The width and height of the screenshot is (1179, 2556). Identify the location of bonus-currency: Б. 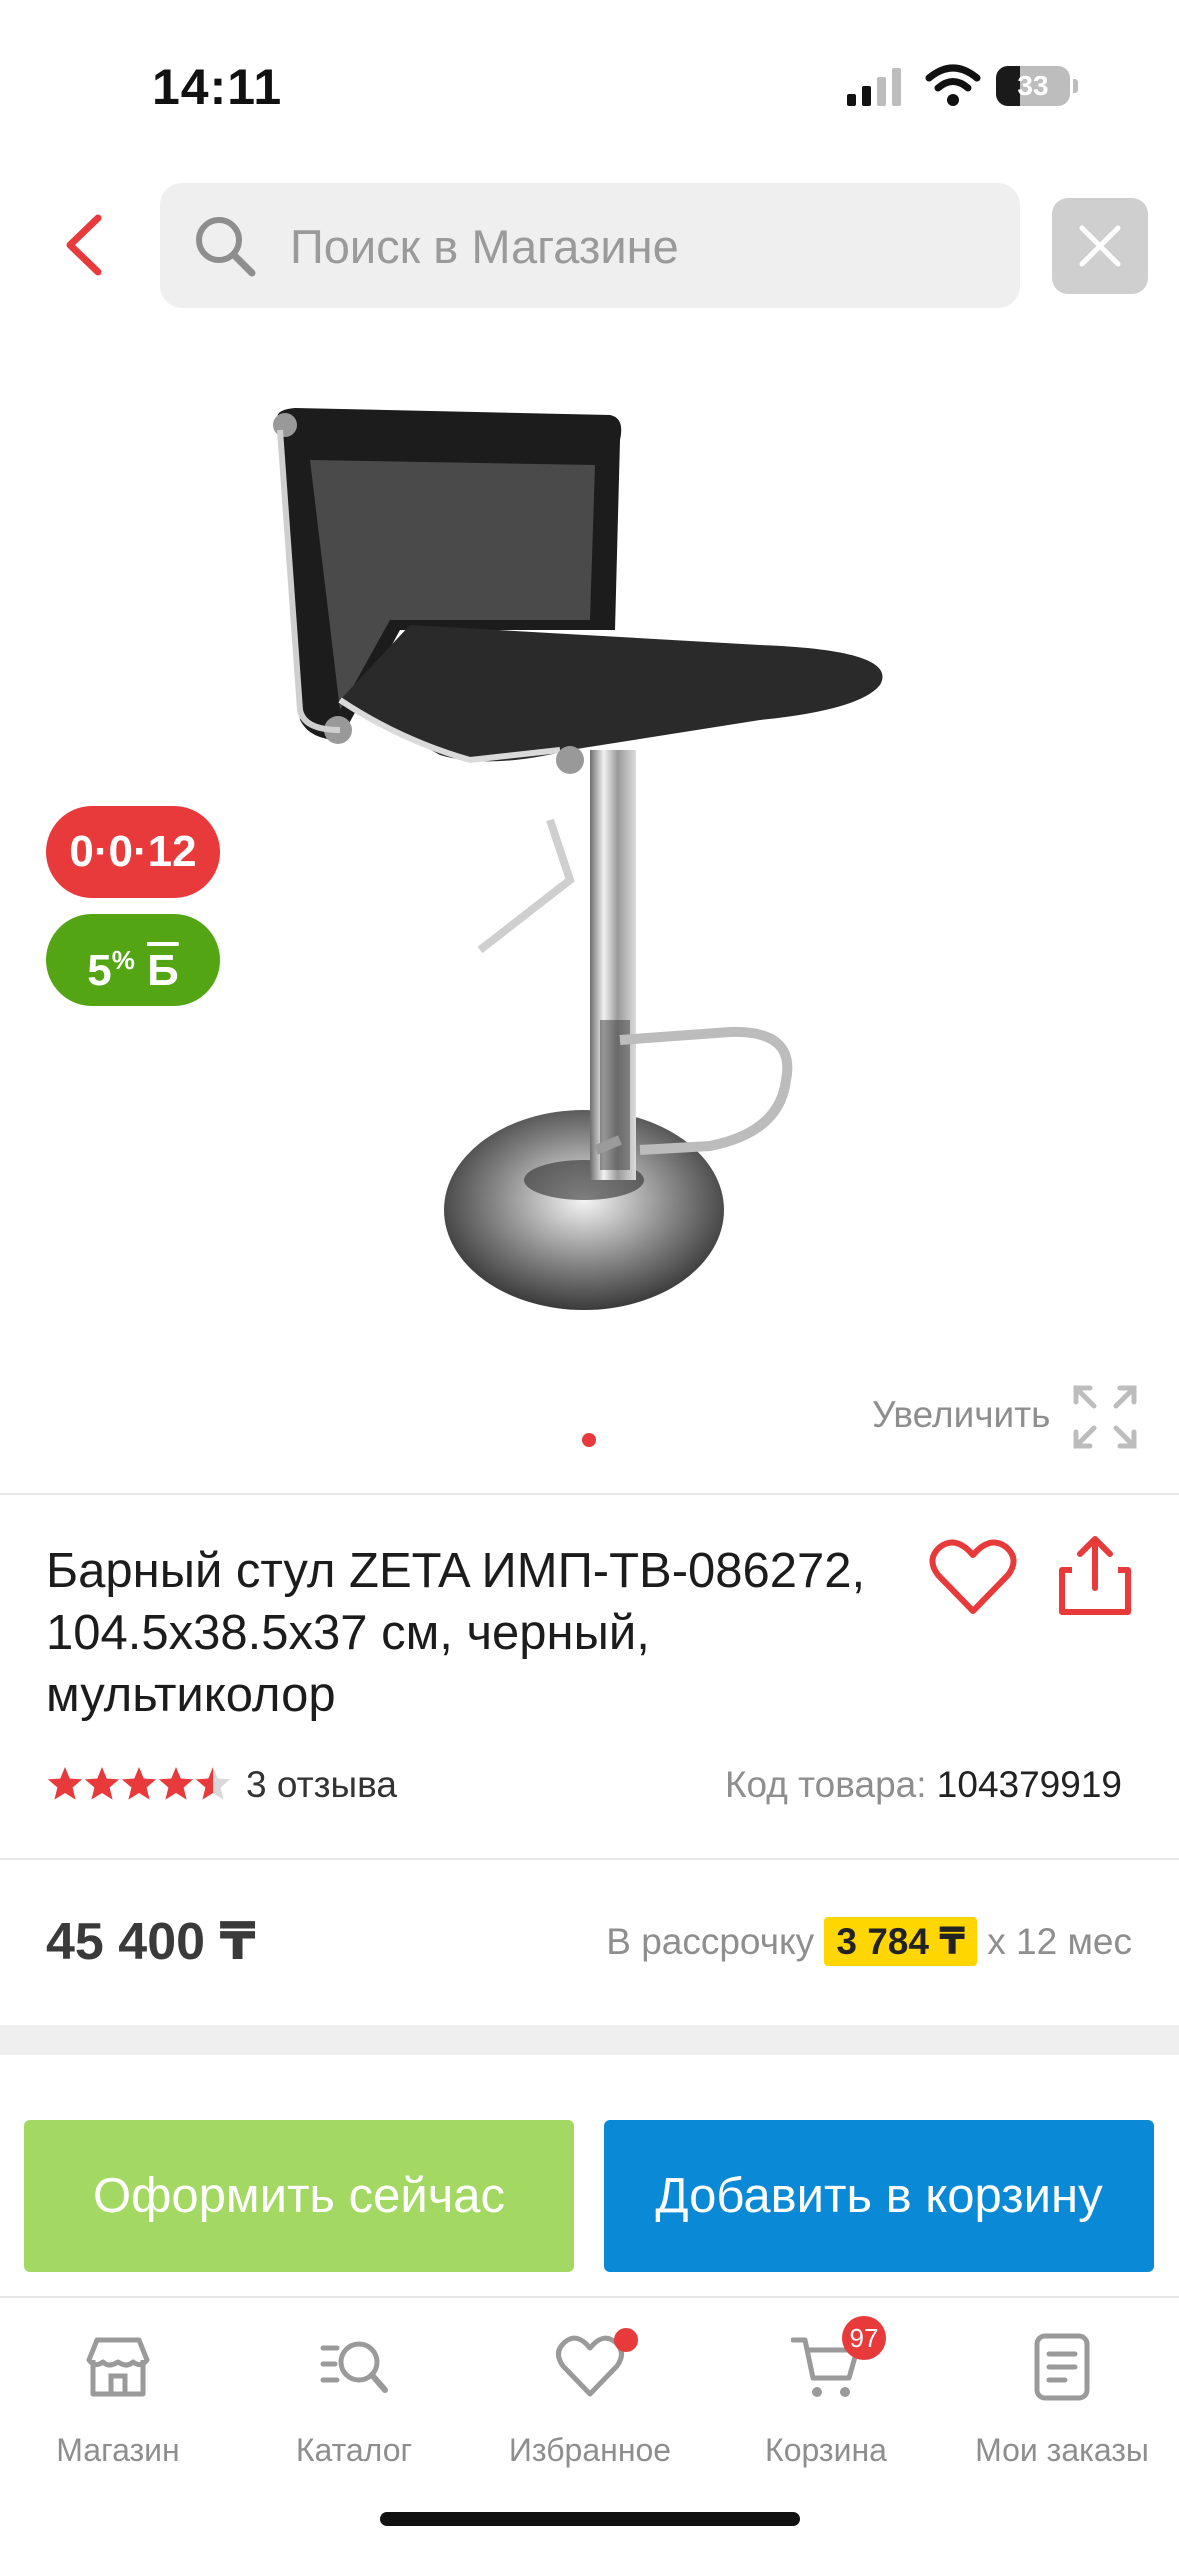
(163, 970).